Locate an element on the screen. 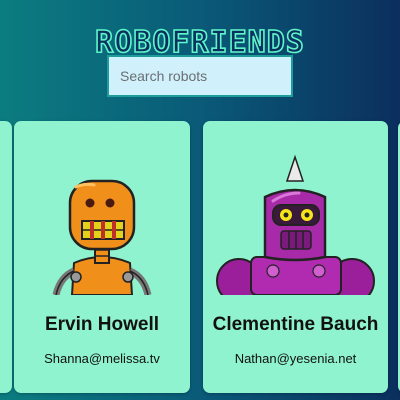  search-input is located at coordinates (200, 76).